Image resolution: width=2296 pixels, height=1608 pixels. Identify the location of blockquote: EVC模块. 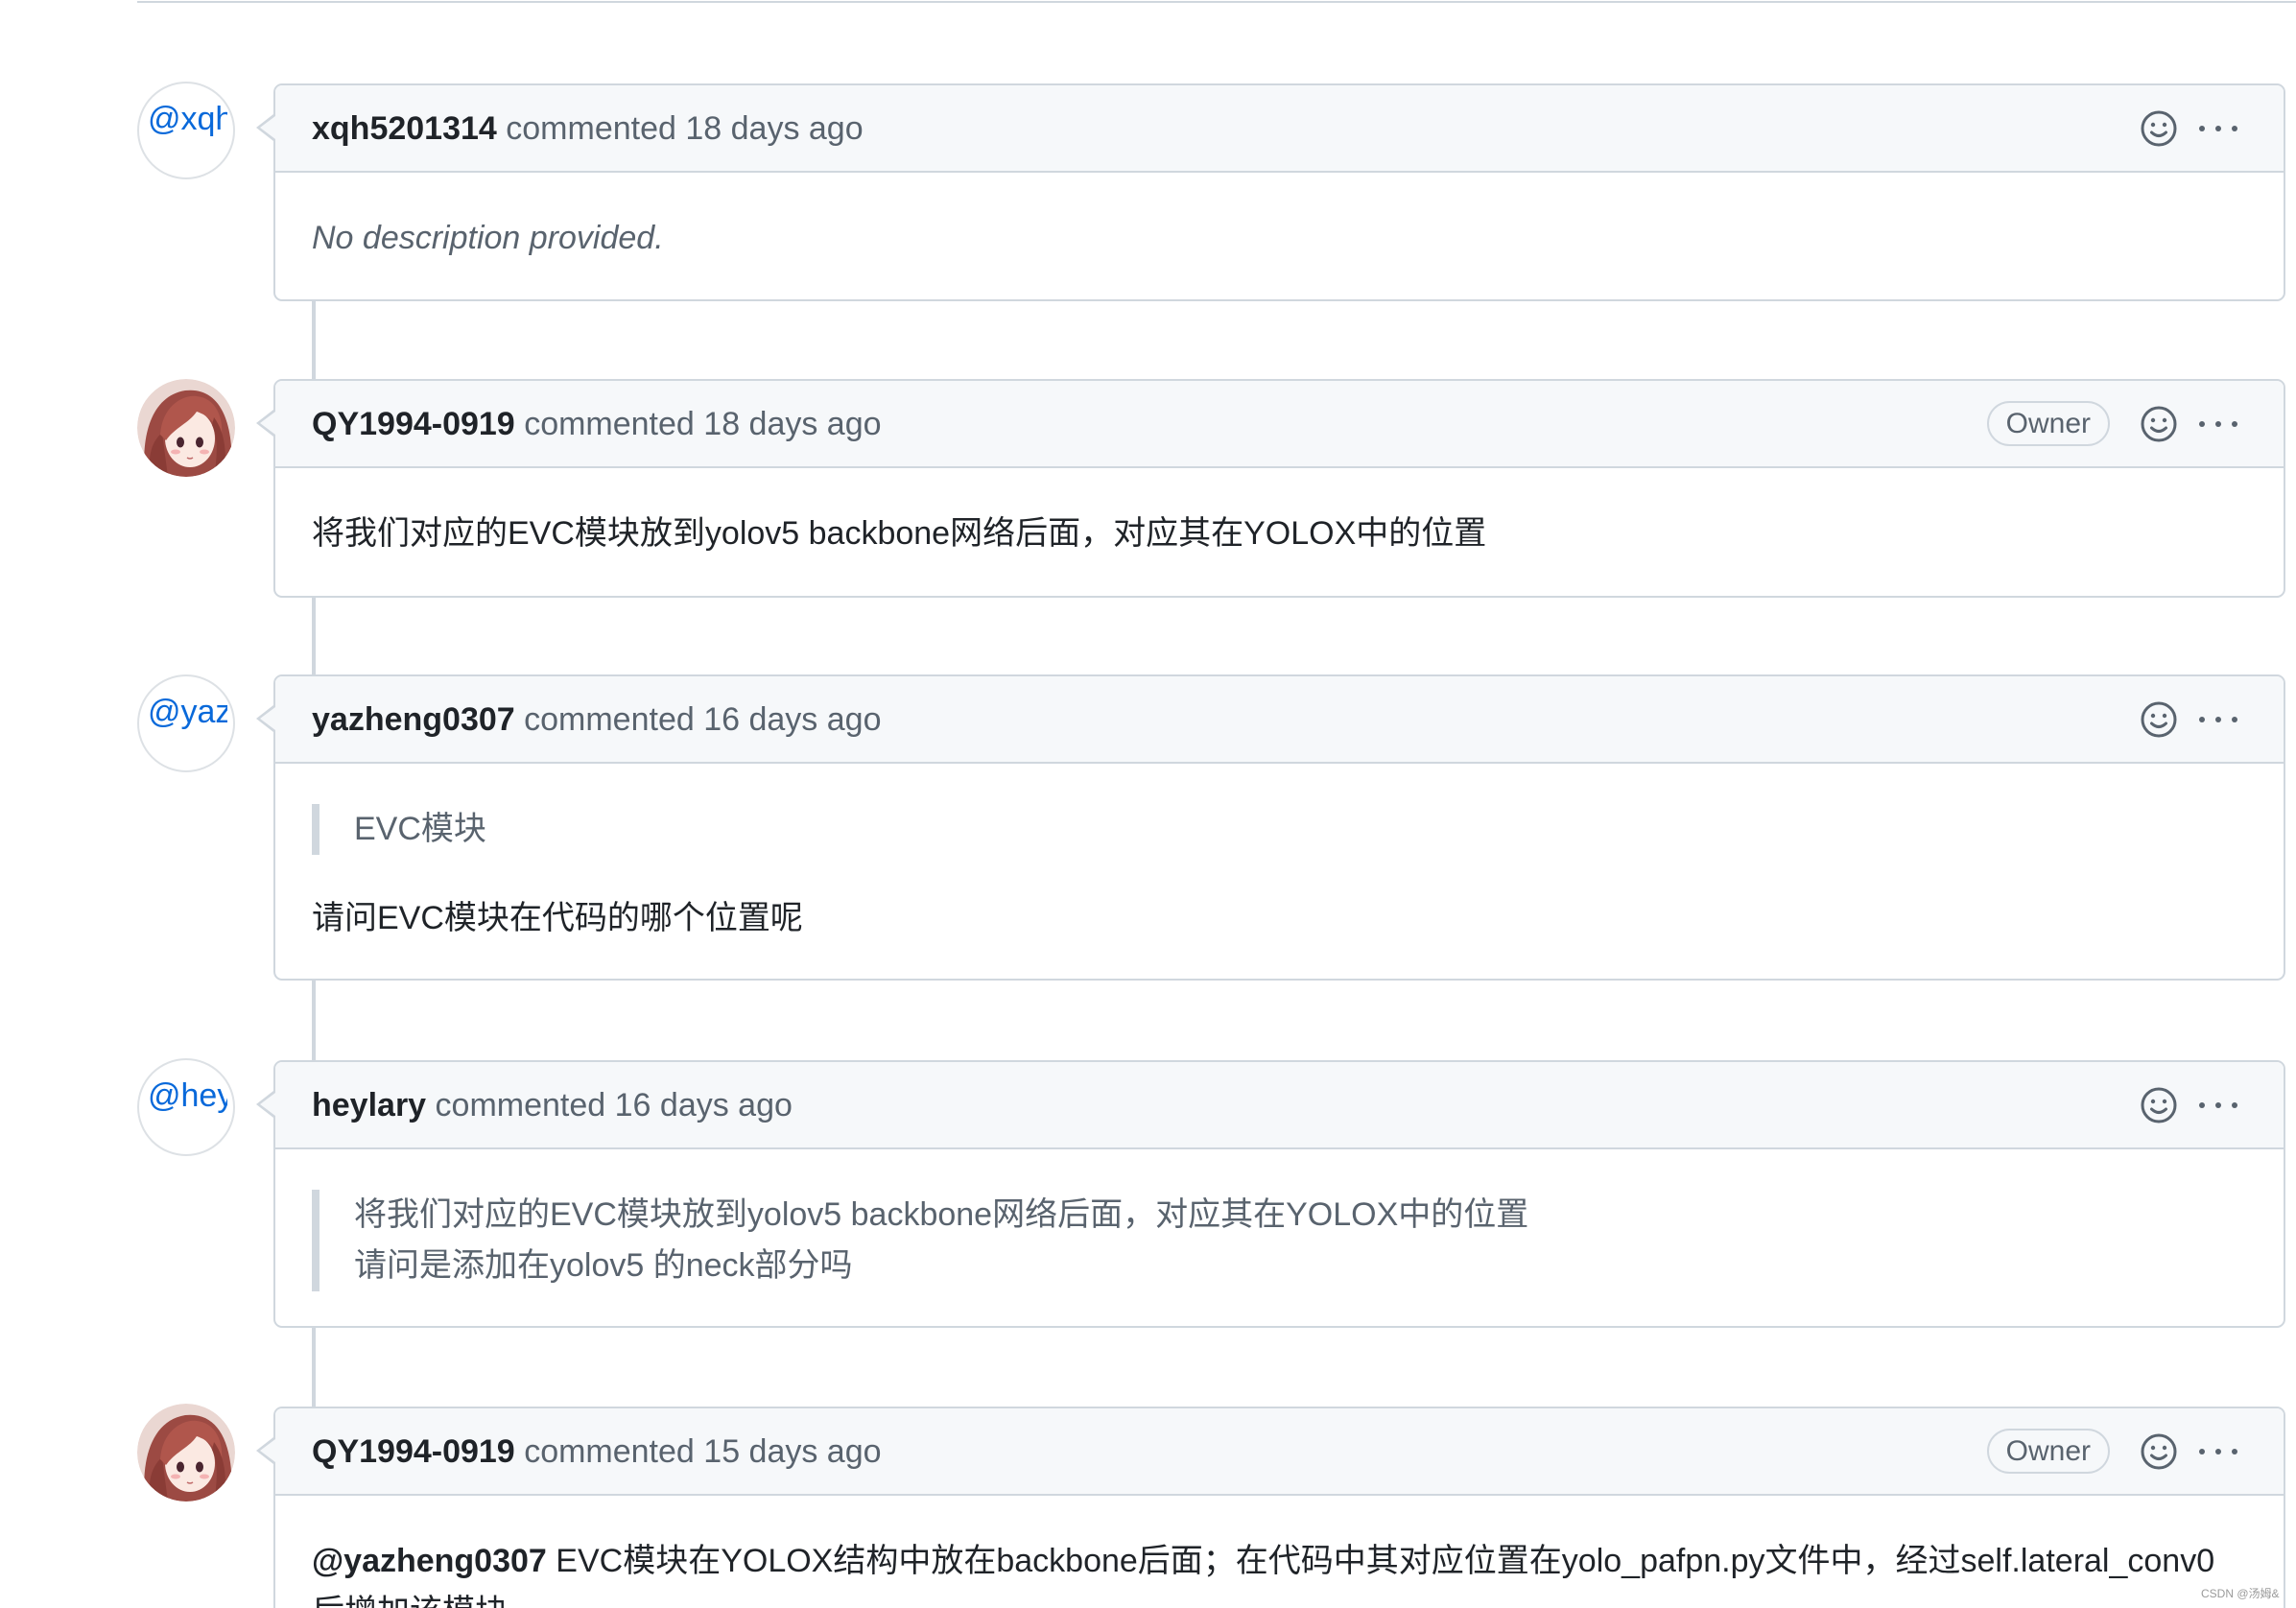
(1279, 830).